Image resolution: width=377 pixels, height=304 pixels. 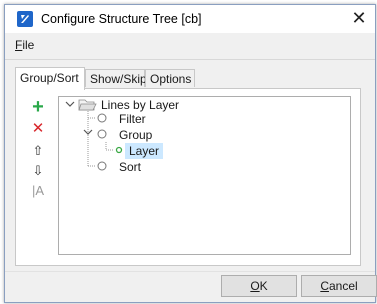 I want to click on menu-file-rest: ile, so click(x=28, y=45).